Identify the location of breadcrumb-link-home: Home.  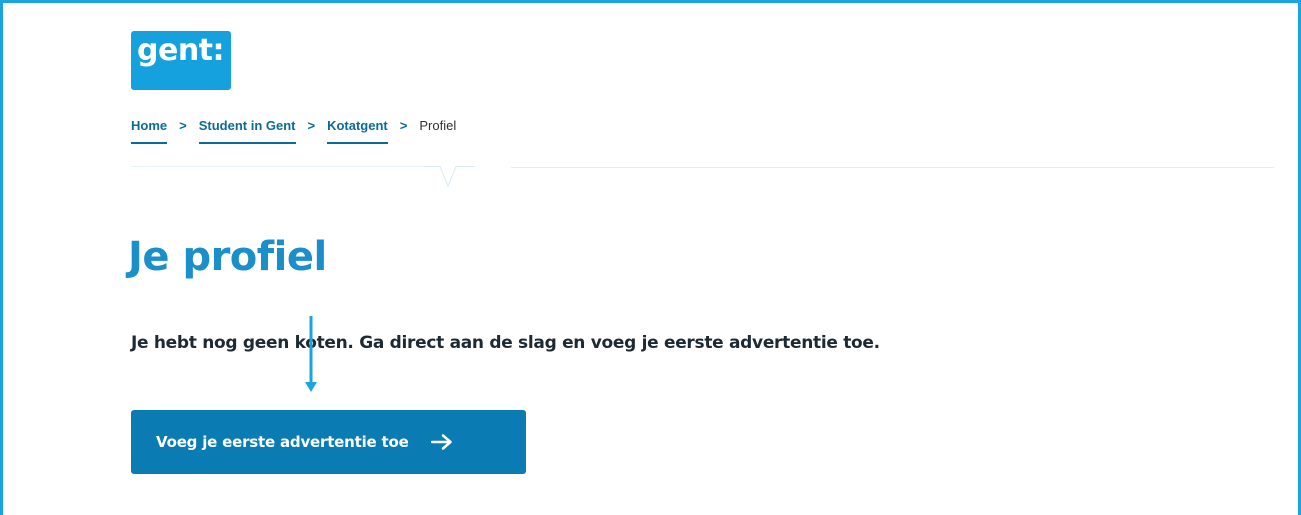
(149, 131).